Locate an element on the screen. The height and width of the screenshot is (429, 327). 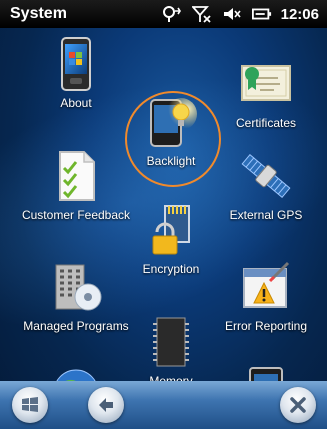
backlight-item: Backlight is located at coordinates (171, 131).